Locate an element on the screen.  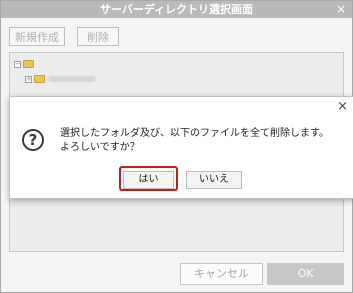
window-titlebar: サーバーディレクトリ選択画面 × is located at coordinates (176, 9).